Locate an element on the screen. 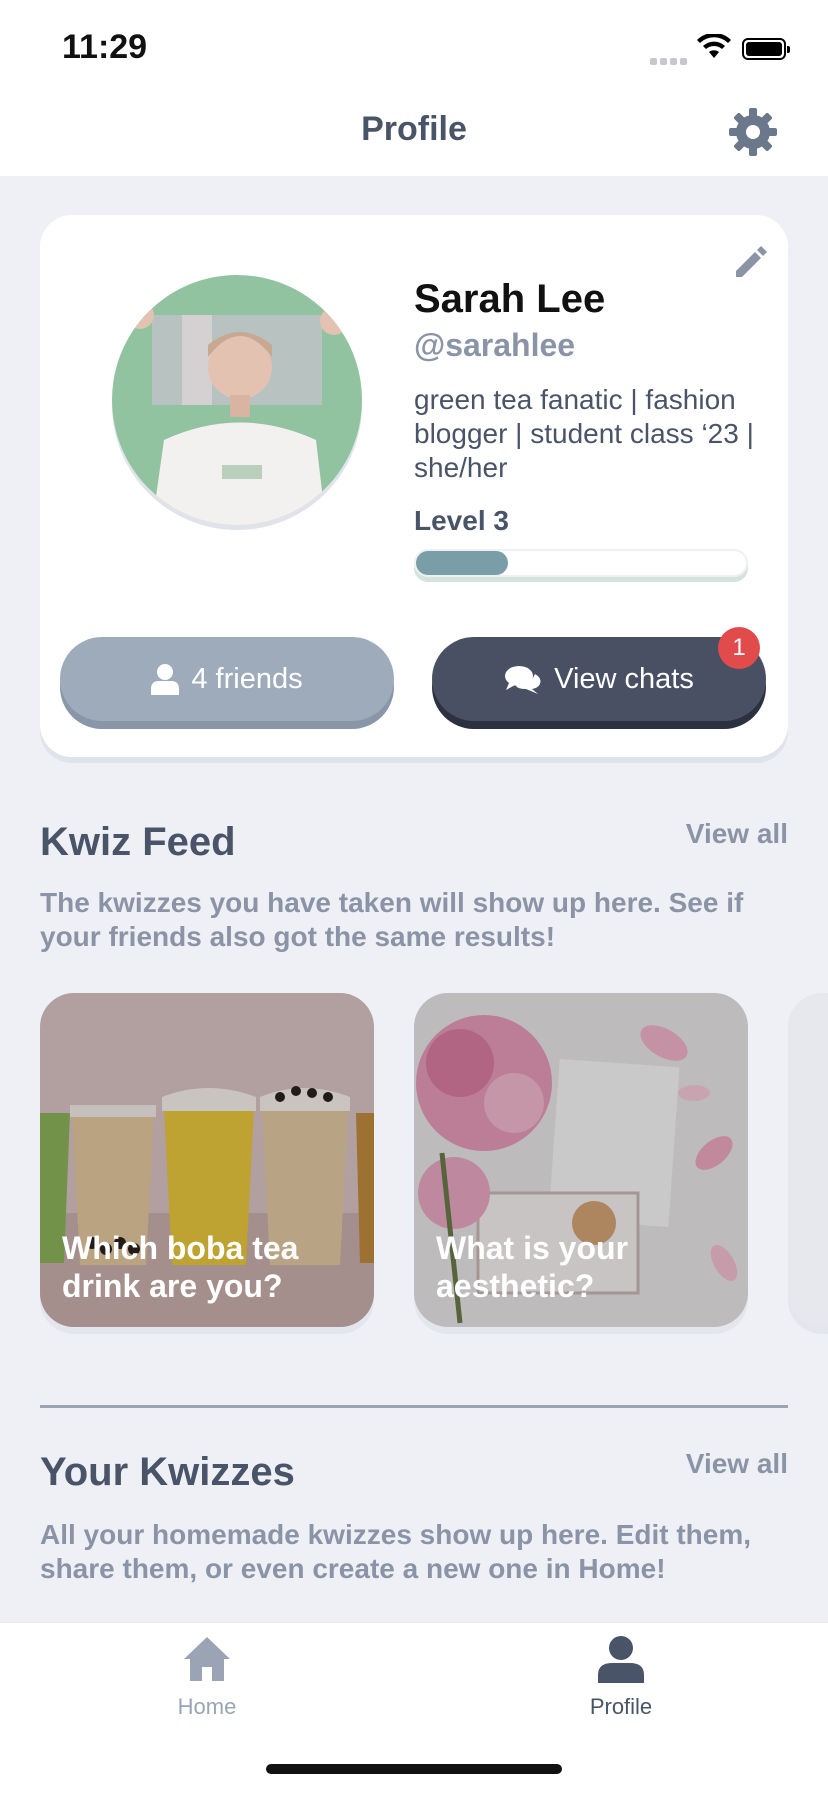 The width and height of the screenshot is (828, 1793). gear-icon is located at coordinates (753, 132).